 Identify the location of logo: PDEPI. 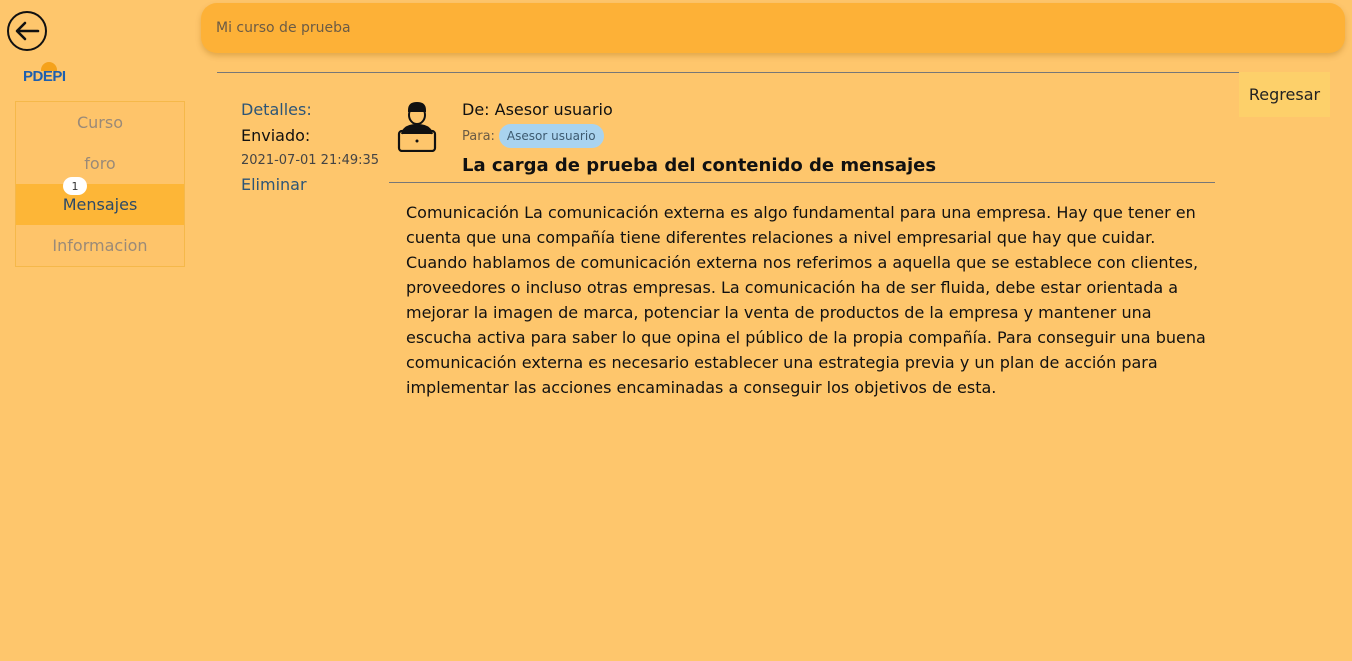
(45, 75).